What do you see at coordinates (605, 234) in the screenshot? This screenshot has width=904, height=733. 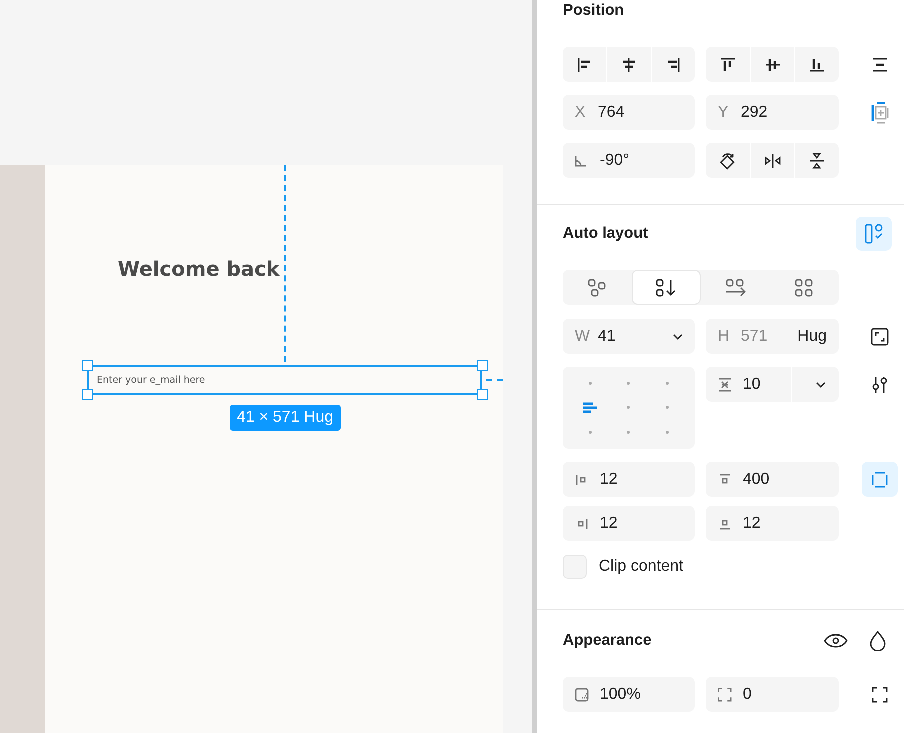 I see `section-title: Auto layout` at bounding box center [605, 234].